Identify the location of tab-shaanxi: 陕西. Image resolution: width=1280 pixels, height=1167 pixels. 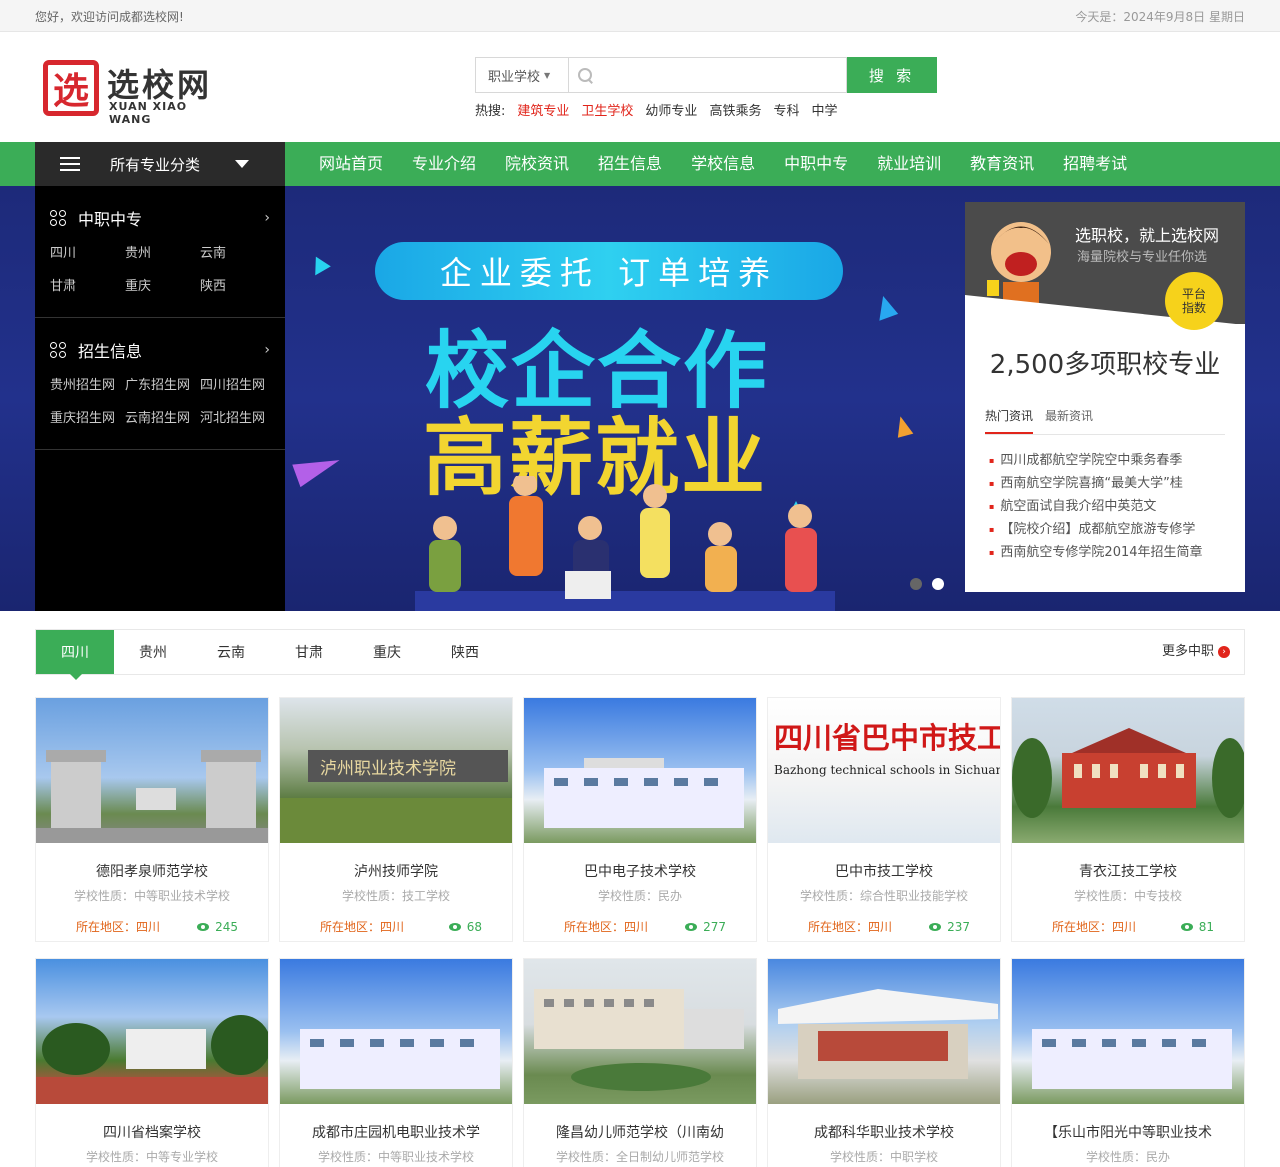
(465, 652).